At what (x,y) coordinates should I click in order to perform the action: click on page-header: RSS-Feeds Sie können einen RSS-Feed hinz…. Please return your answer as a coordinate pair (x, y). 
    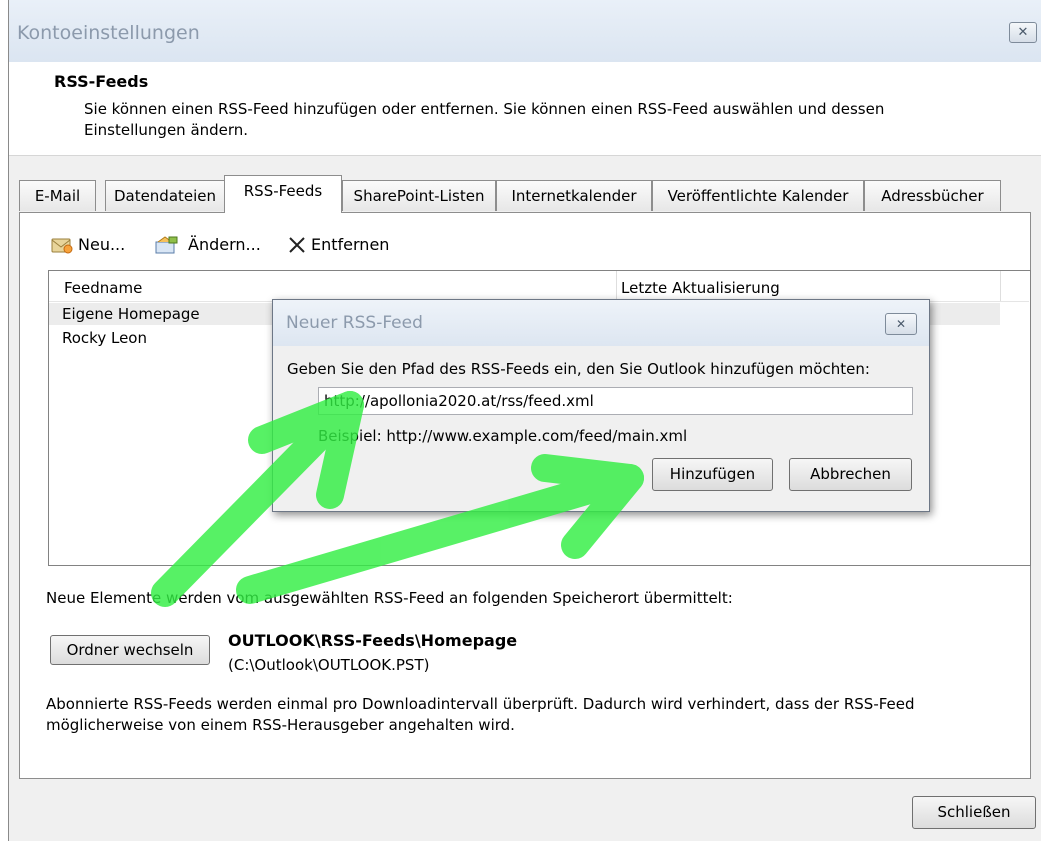
    Looking at the image, I should click on (525, 109).